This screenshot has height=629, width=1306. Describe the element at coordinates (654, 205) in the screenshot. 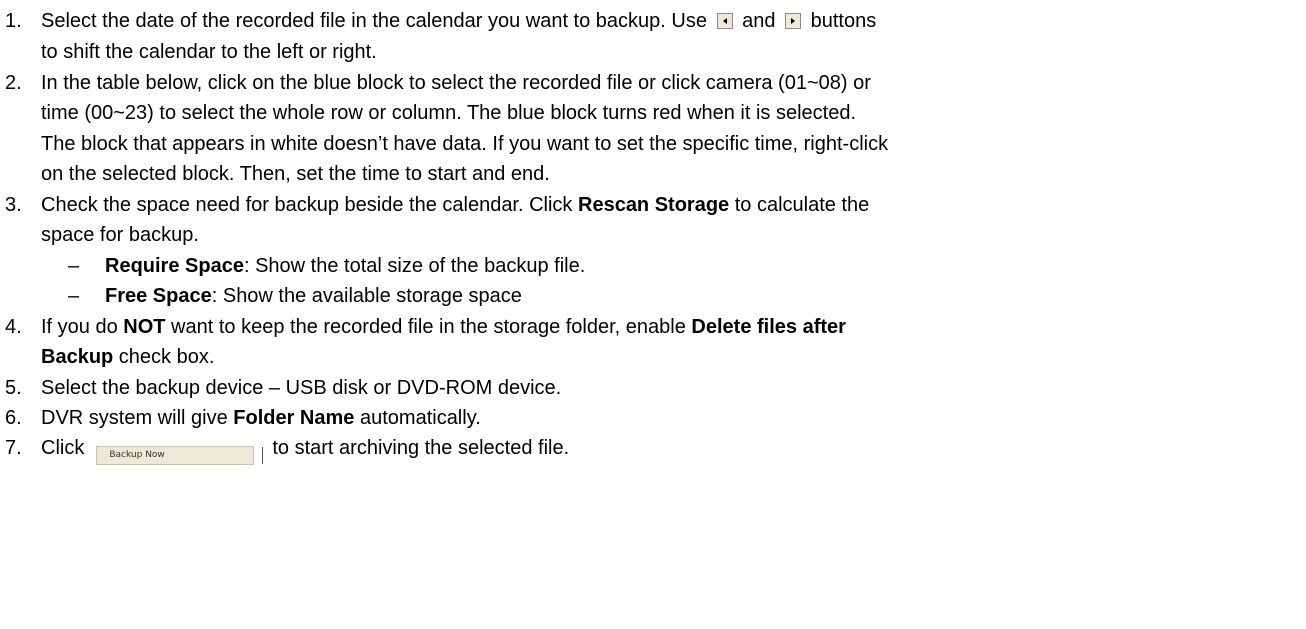

I see `rescan-storage-label: Rescan Storage` at that location.